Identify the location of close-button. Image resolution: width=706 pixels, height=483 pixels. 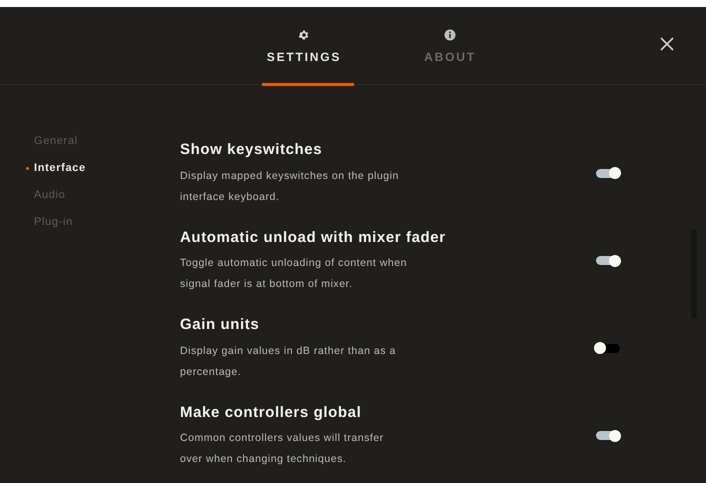
(667, 44).